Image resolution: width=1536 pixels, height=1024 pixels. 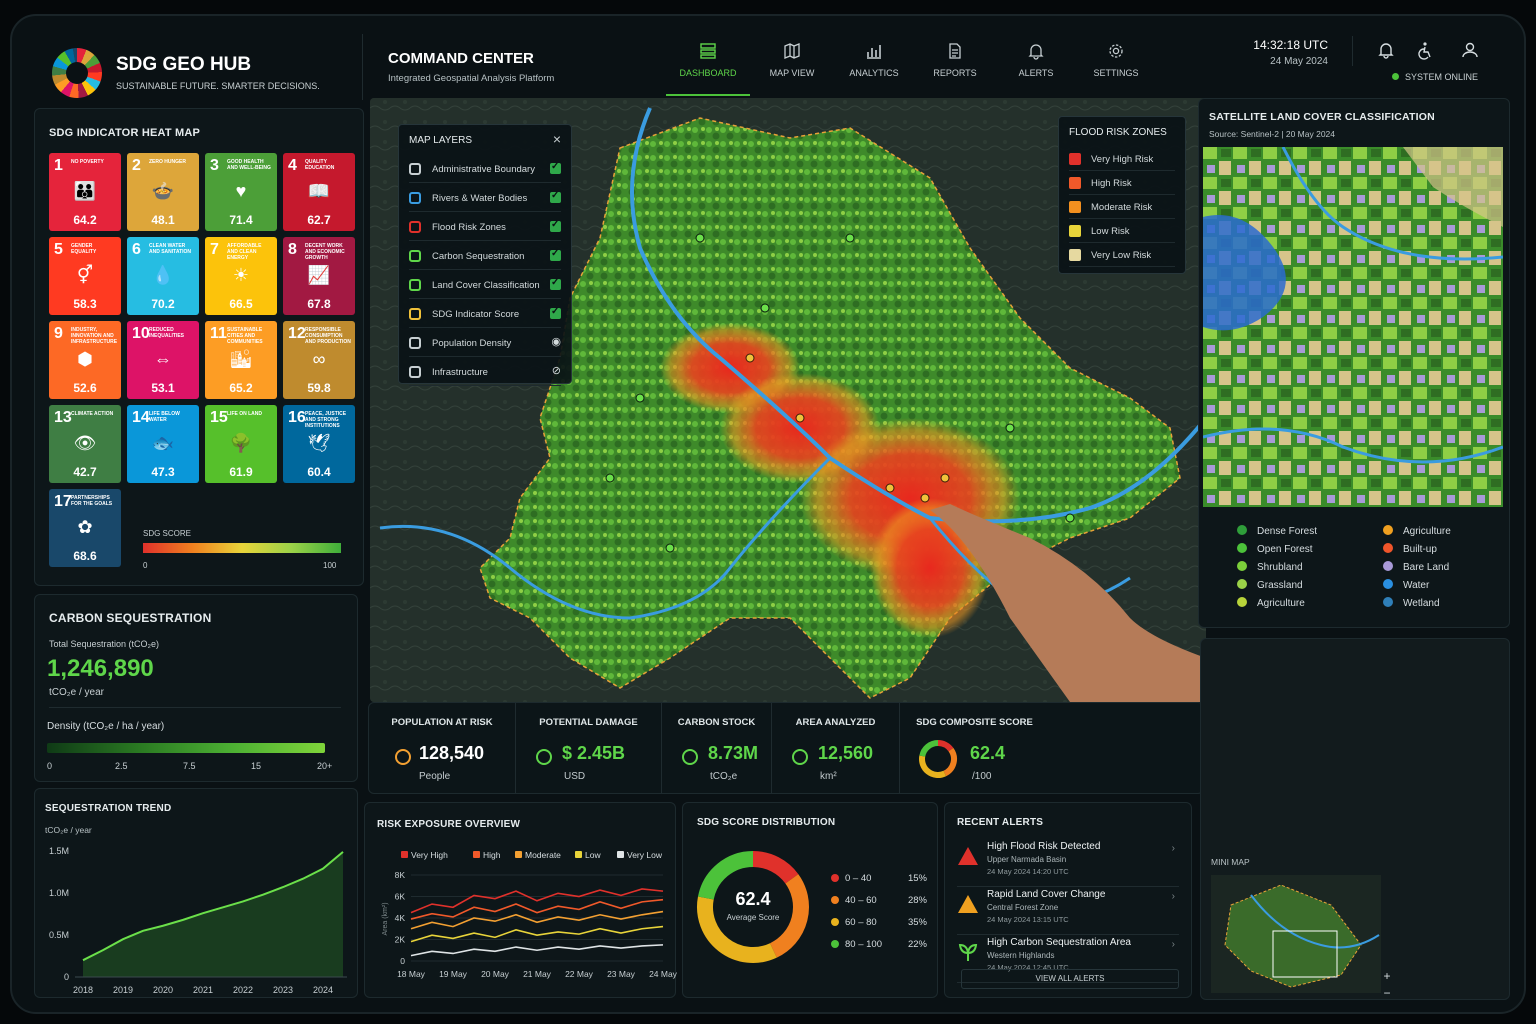 What do you see at coordinates (241, 444) in the screenshot?
I see `sdg-tile-15: 15 LIFE ON LAND 🌳 61.9` at bounding box center [241, 444].